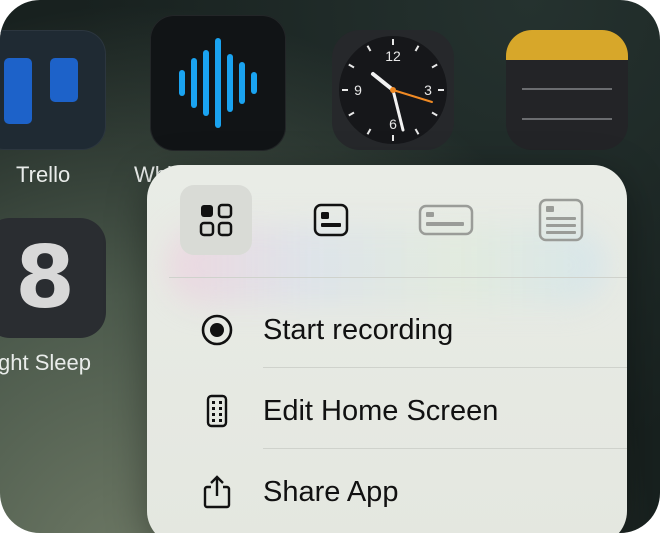 Image resolution: width=660 pixels, height=533 pixels. I want to click on trello-column-left, so click(18, 91).